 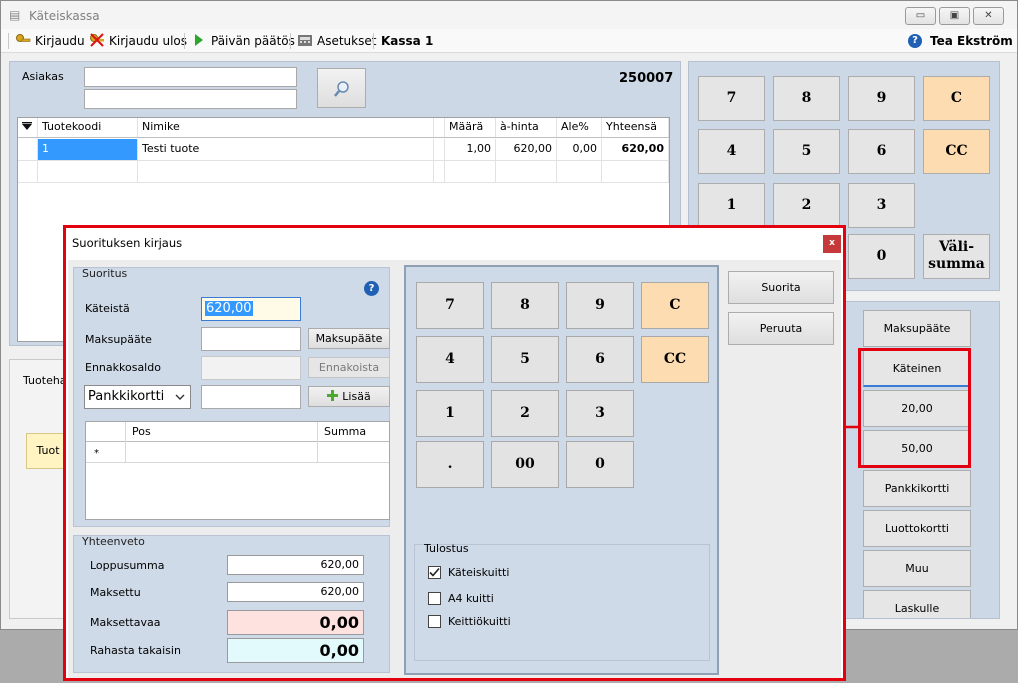 I want to click on payment-lines-new-row: *, so click(x=237, y=452).